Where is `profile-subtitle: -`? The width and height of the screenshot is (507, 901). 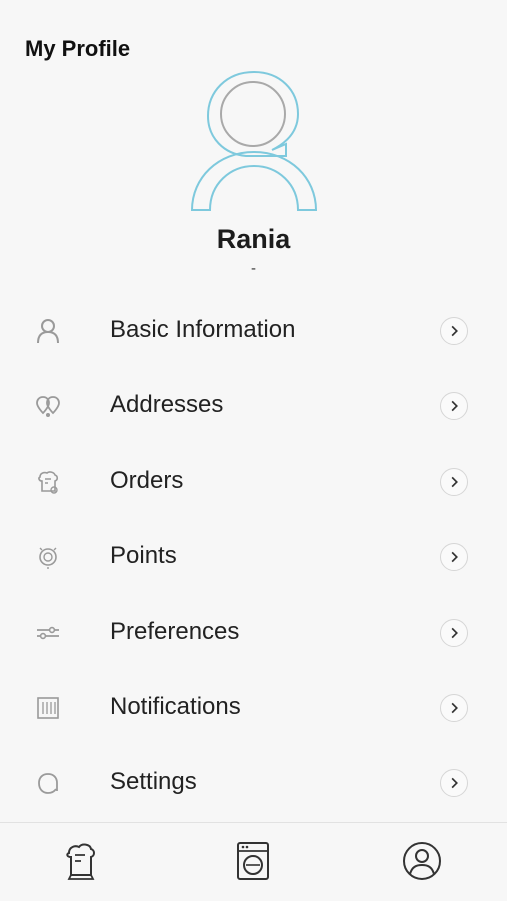 profile-subtitle: - is located at coordinates (253, 268).